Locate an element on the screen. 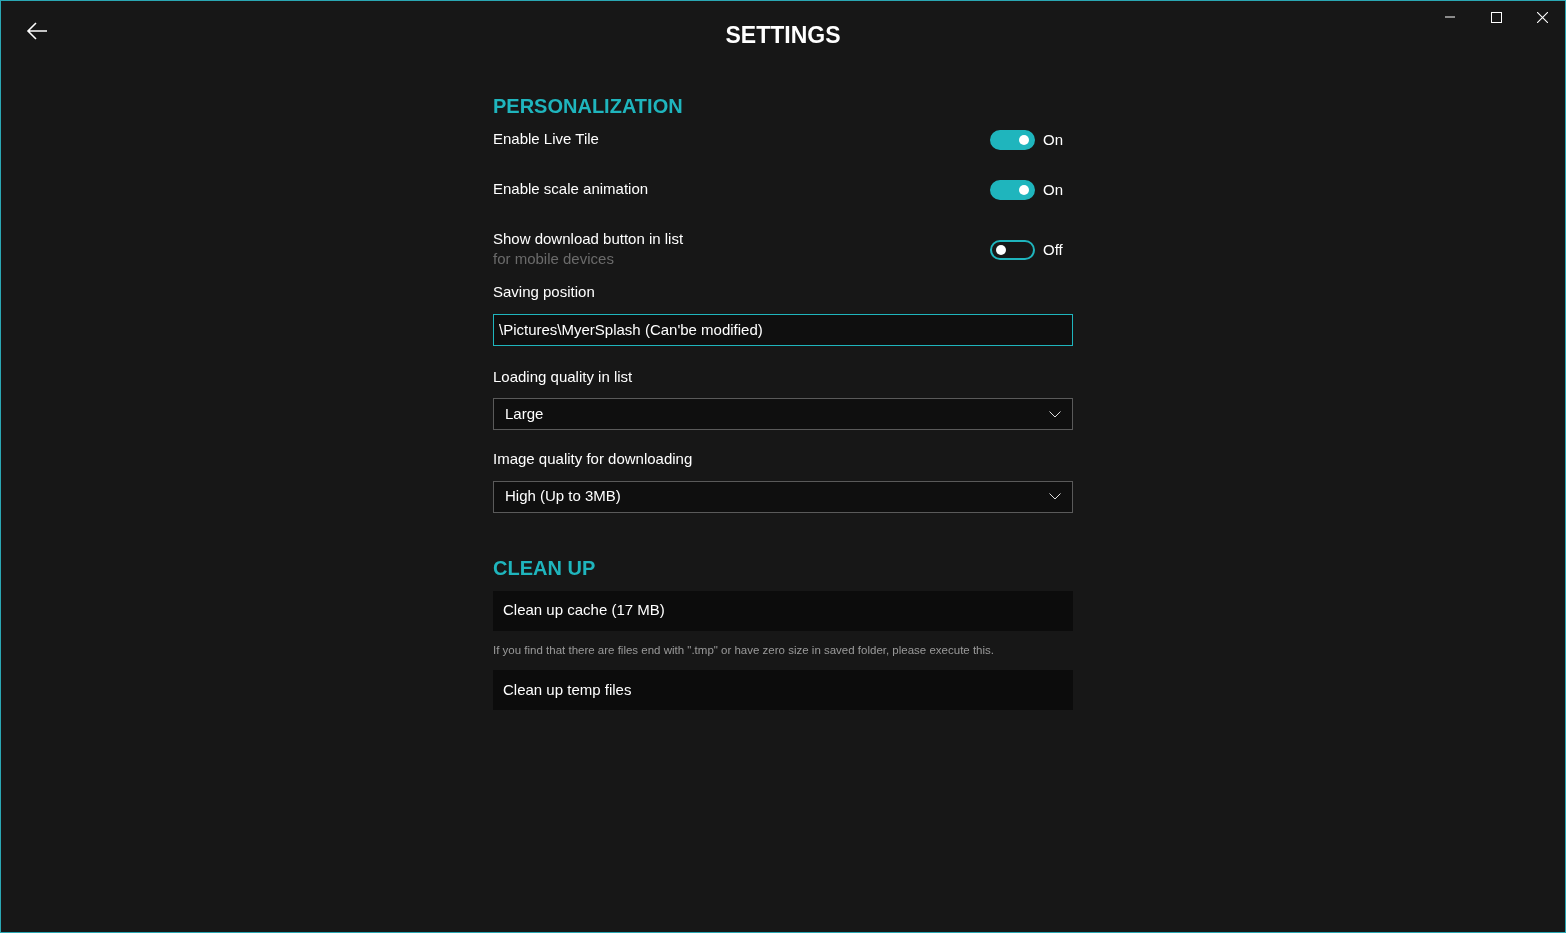  field-label: Loading quality in list is located at coordinates (563, 376).